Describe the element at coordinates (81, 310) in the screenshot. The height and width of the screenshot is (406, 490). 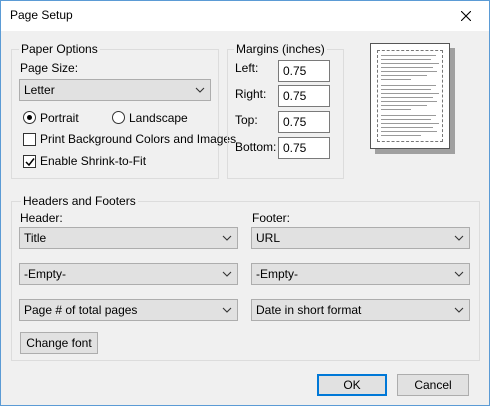
I see `header-select-3-value: Page # of total pages` at that location.